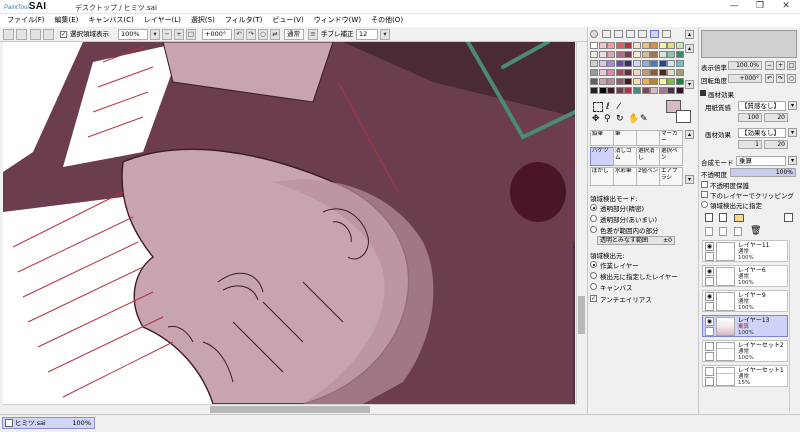  Describe the element at coordinates (385, 34) in the screenshot. I see `stabilizer-dropdown-button: ▾` at that location.